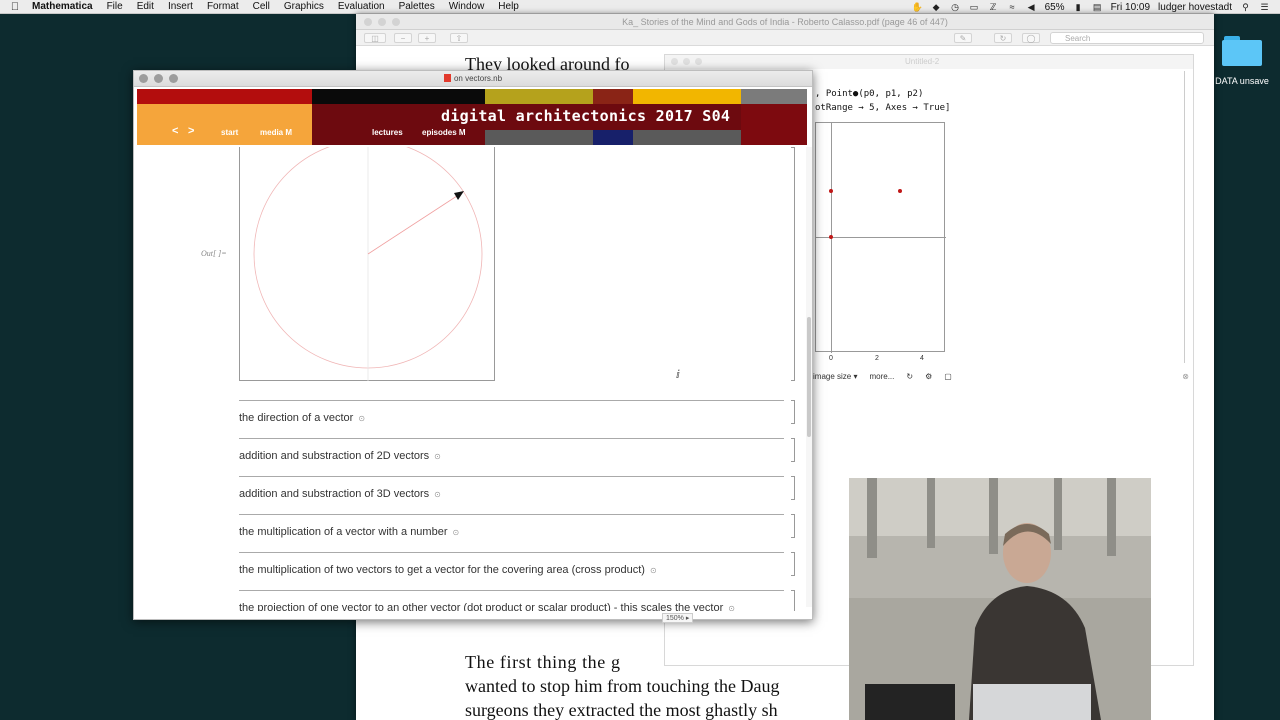 This screenshot has height=720, width=1280. Describe the element at coordinates (175, 131) in the screenshot. I see `nav-prev-button: <` at that location.